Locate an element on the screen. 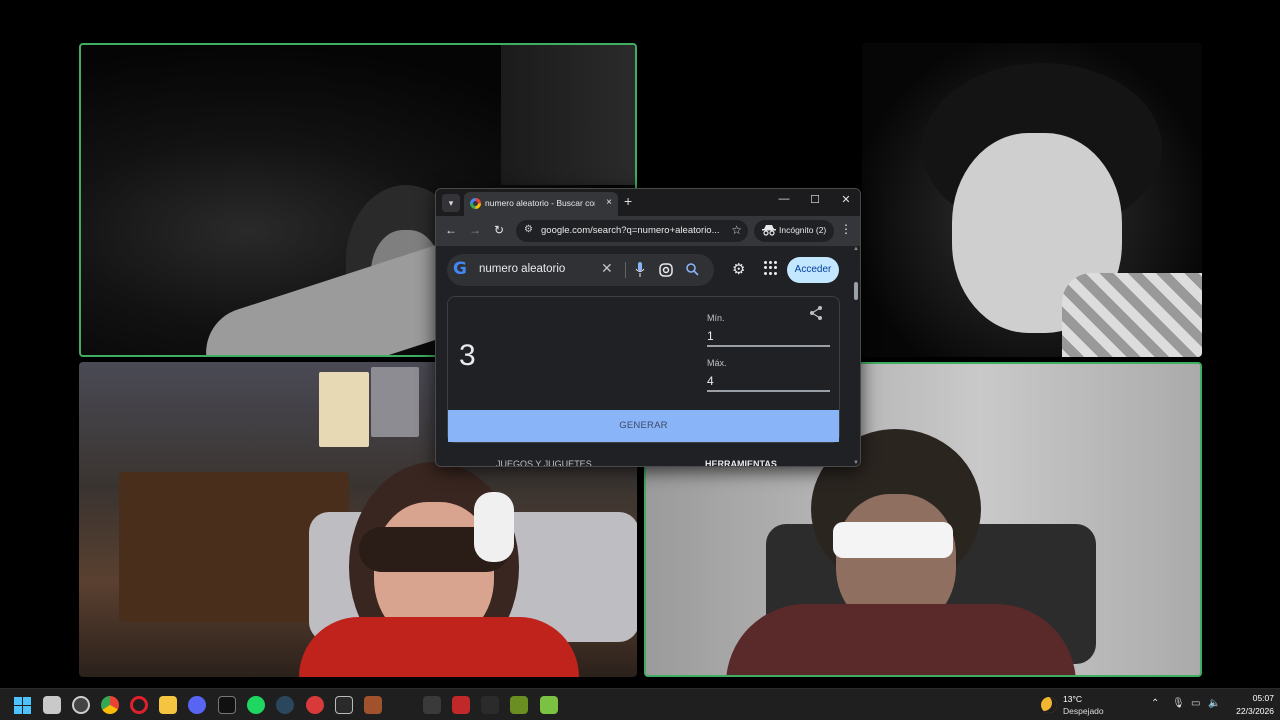 The image size is (1280, 720). minecraft-icon is located at coordinates (519, 705).